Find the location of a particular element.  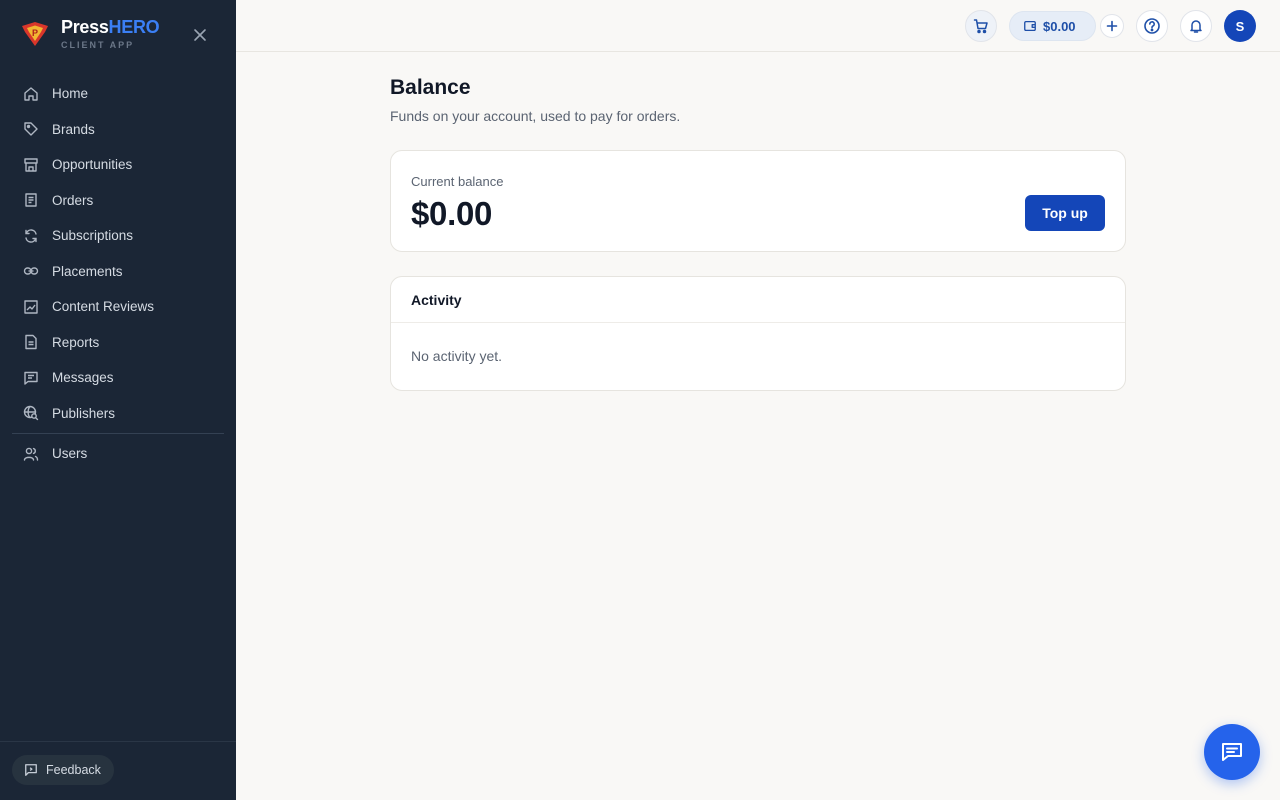

plus-icon is located at coordinates (1112, 26).